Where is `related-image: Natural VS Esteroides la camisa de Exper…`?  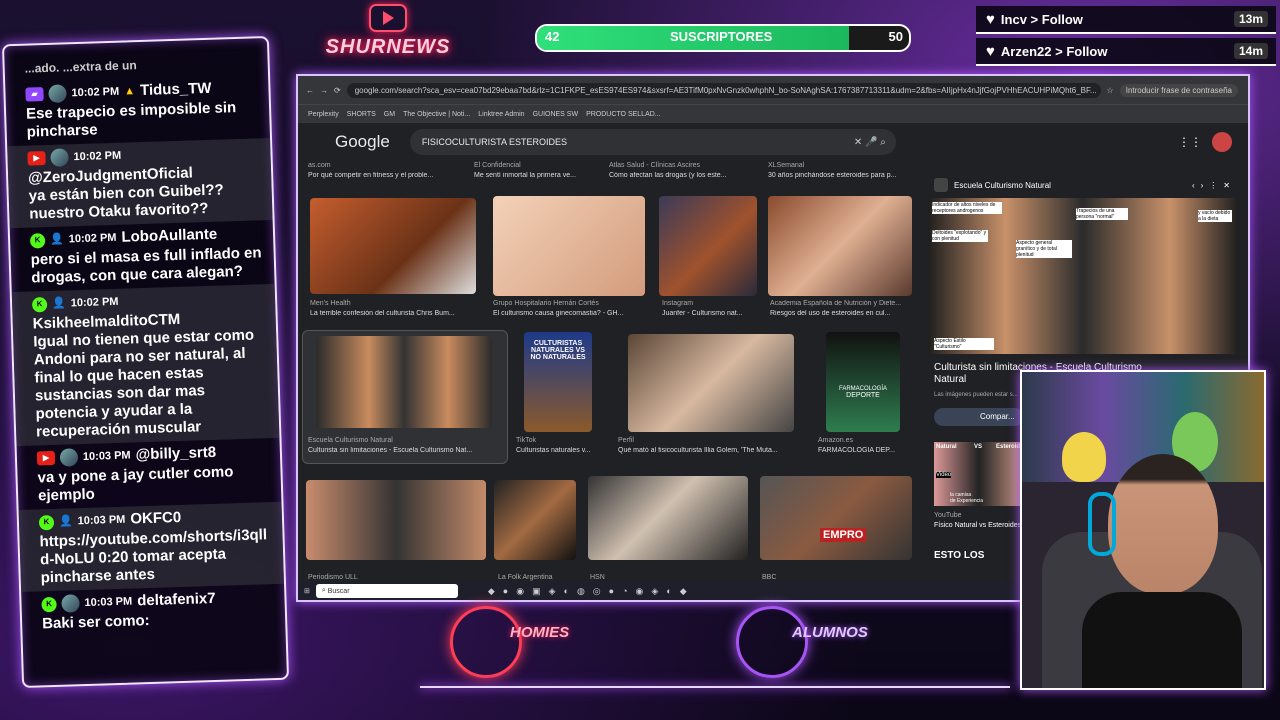 related-image: Natural VS Esteroides la camisa de Exper… is located at coordinates (980, 474).